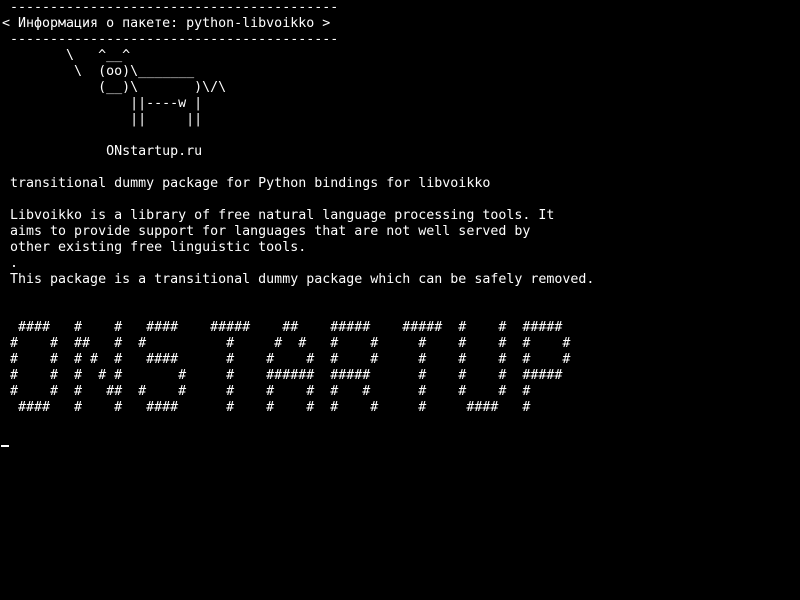  I want to click on terminal-line: other existing free linguistic tools., so click(154, 247).